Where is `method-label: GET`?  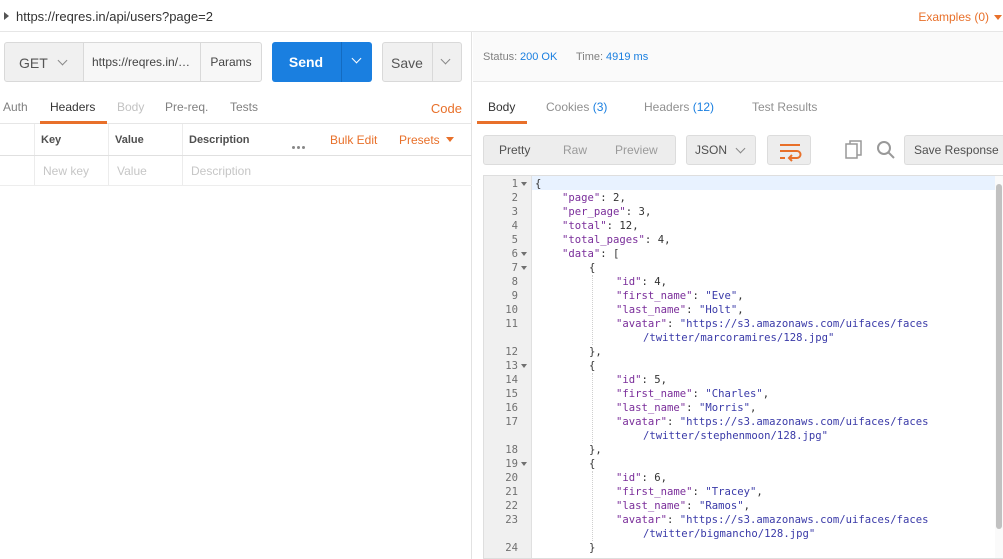 method-label: GET is located at coordinates (33, 63).